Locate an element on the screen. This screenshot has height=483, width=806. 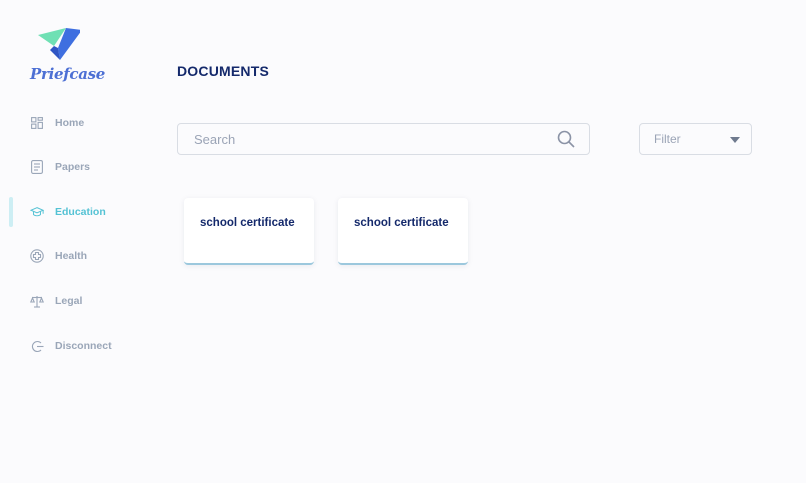
sidebar-item-papers: Papers is located at coordinates (75, 167).